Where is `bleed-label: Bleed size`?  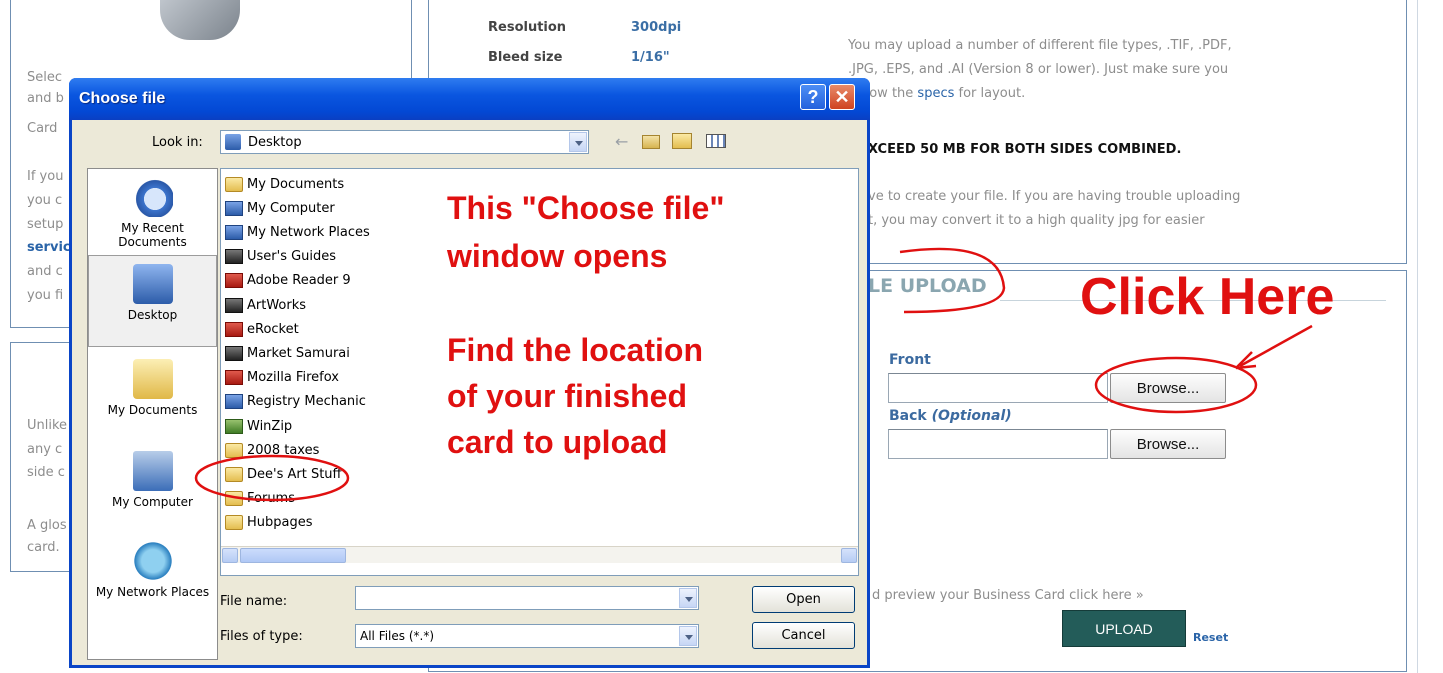 bleed-label: Bleed size is located at coordinates (525, 57).